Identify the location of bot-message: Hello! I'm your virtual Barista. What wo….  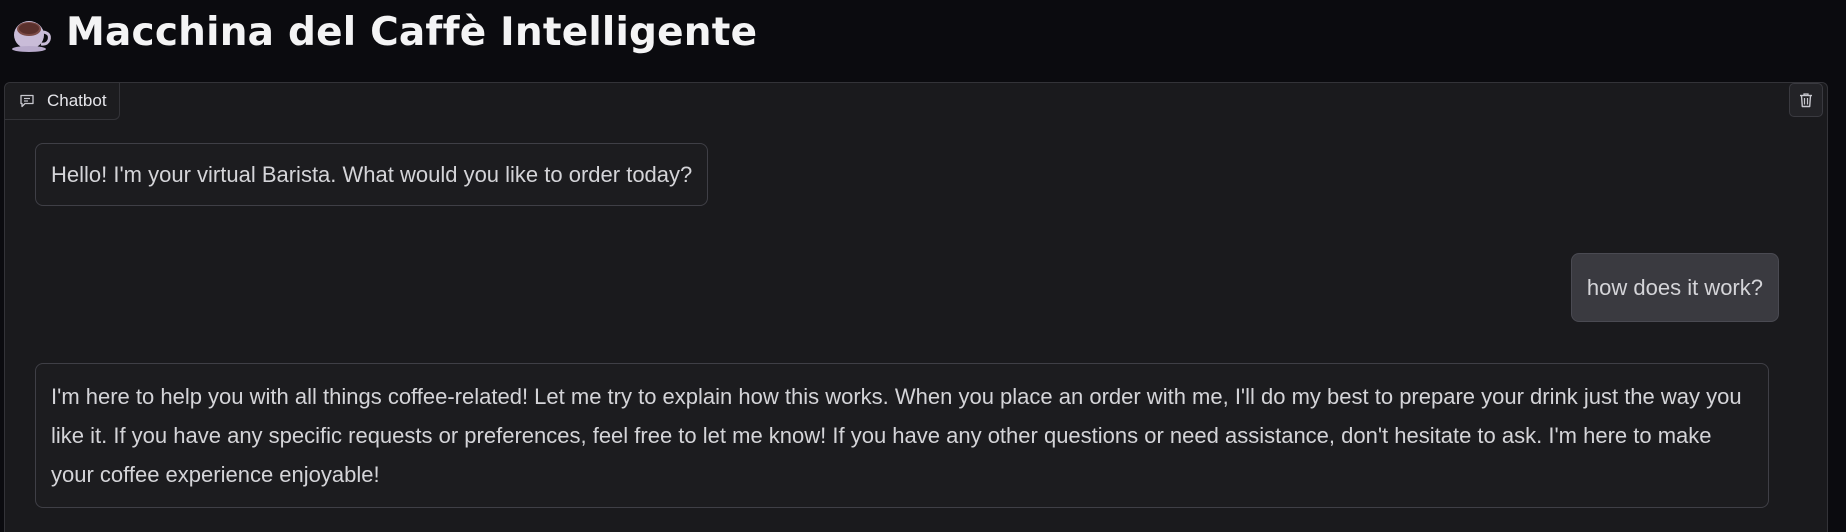
(372, 174).